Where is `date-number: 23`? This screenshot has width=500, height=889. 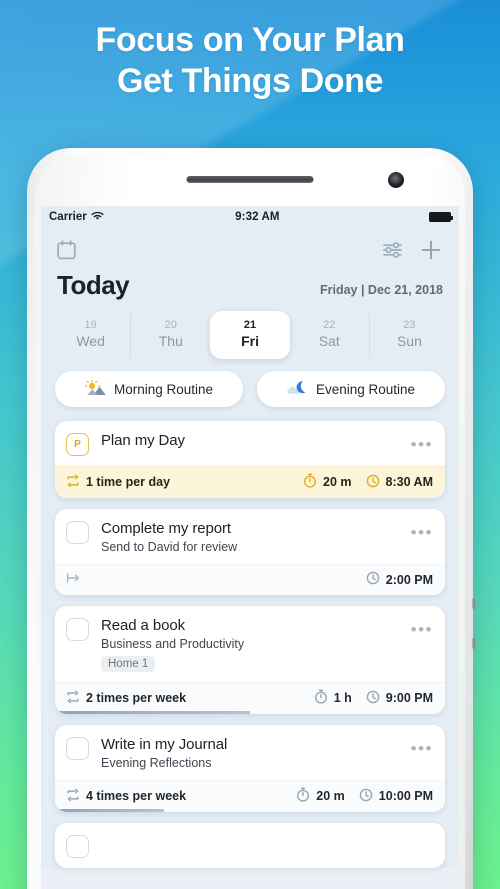
date-number: 23 is located at coordinates (409, 325).